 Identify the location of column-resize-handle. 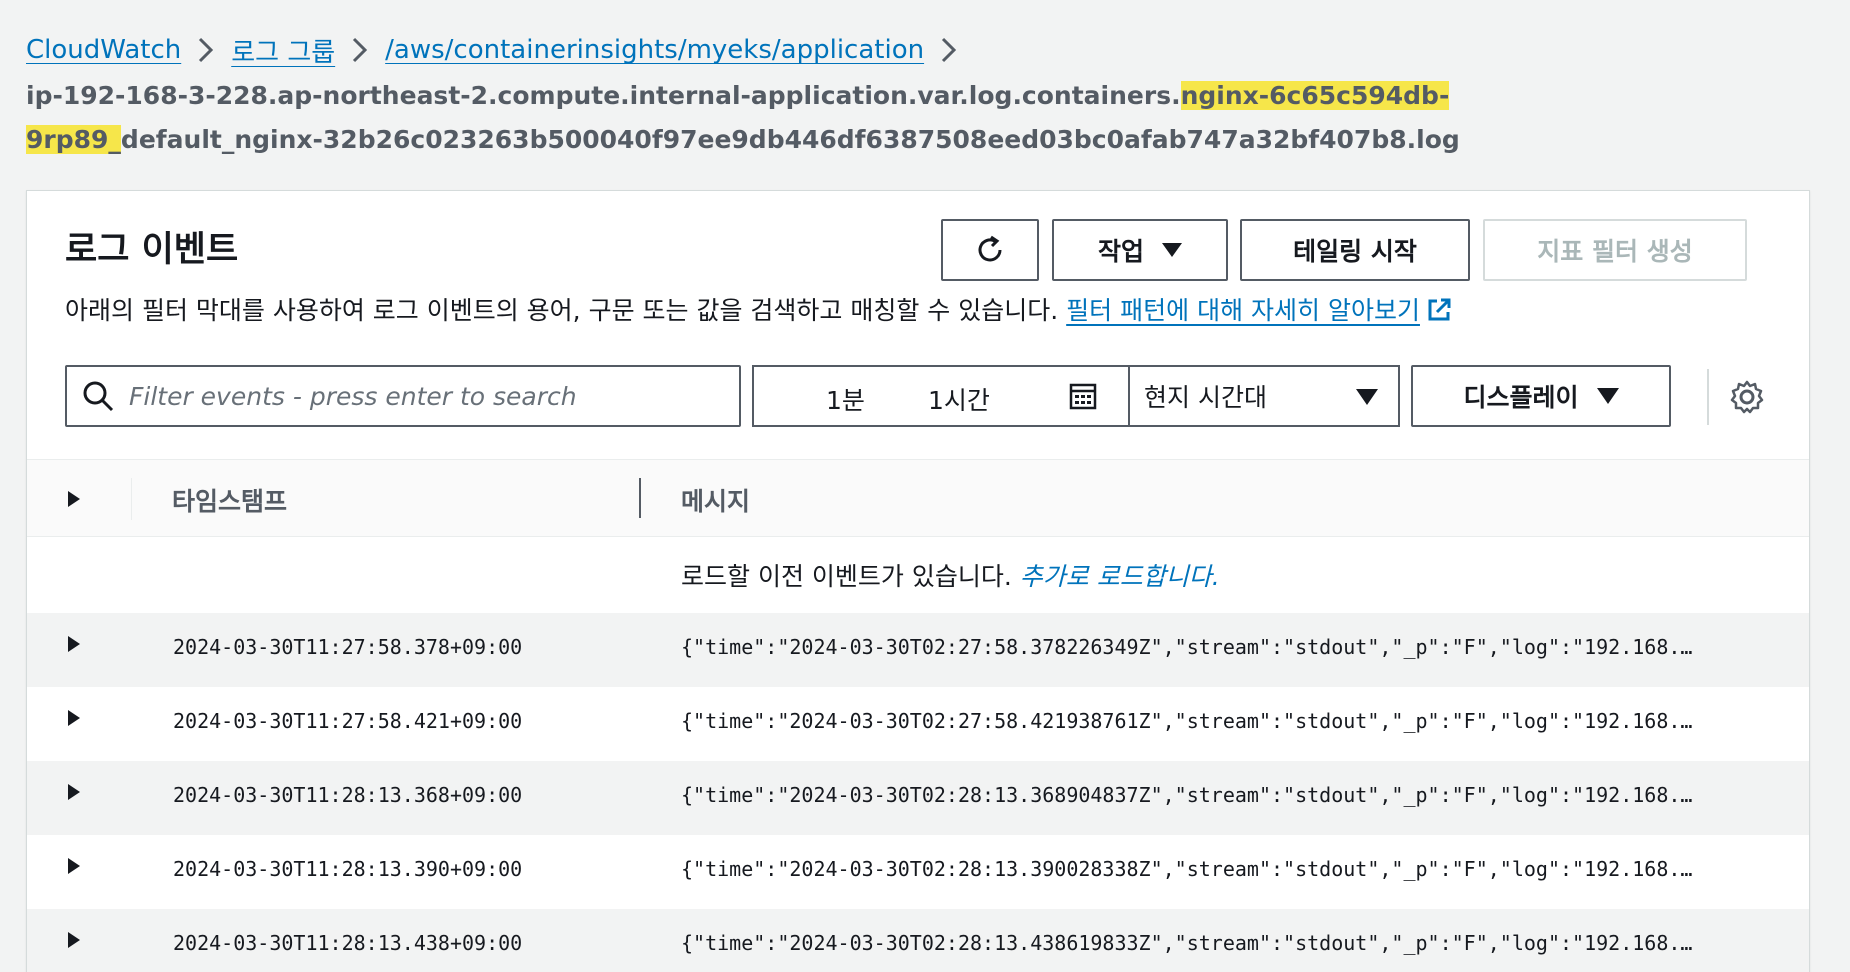
(640, 498).